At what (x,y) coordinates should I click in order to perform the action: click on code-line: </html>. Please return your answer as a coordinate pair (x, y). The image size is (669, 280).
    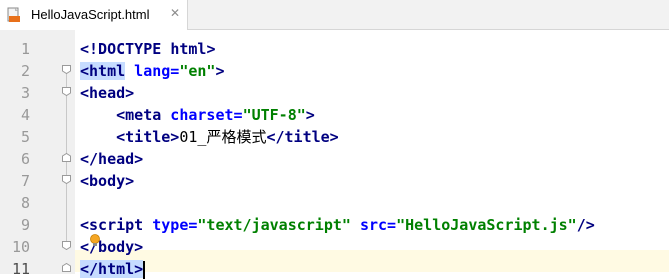
    Looking at the image, I should click on (113, 269).